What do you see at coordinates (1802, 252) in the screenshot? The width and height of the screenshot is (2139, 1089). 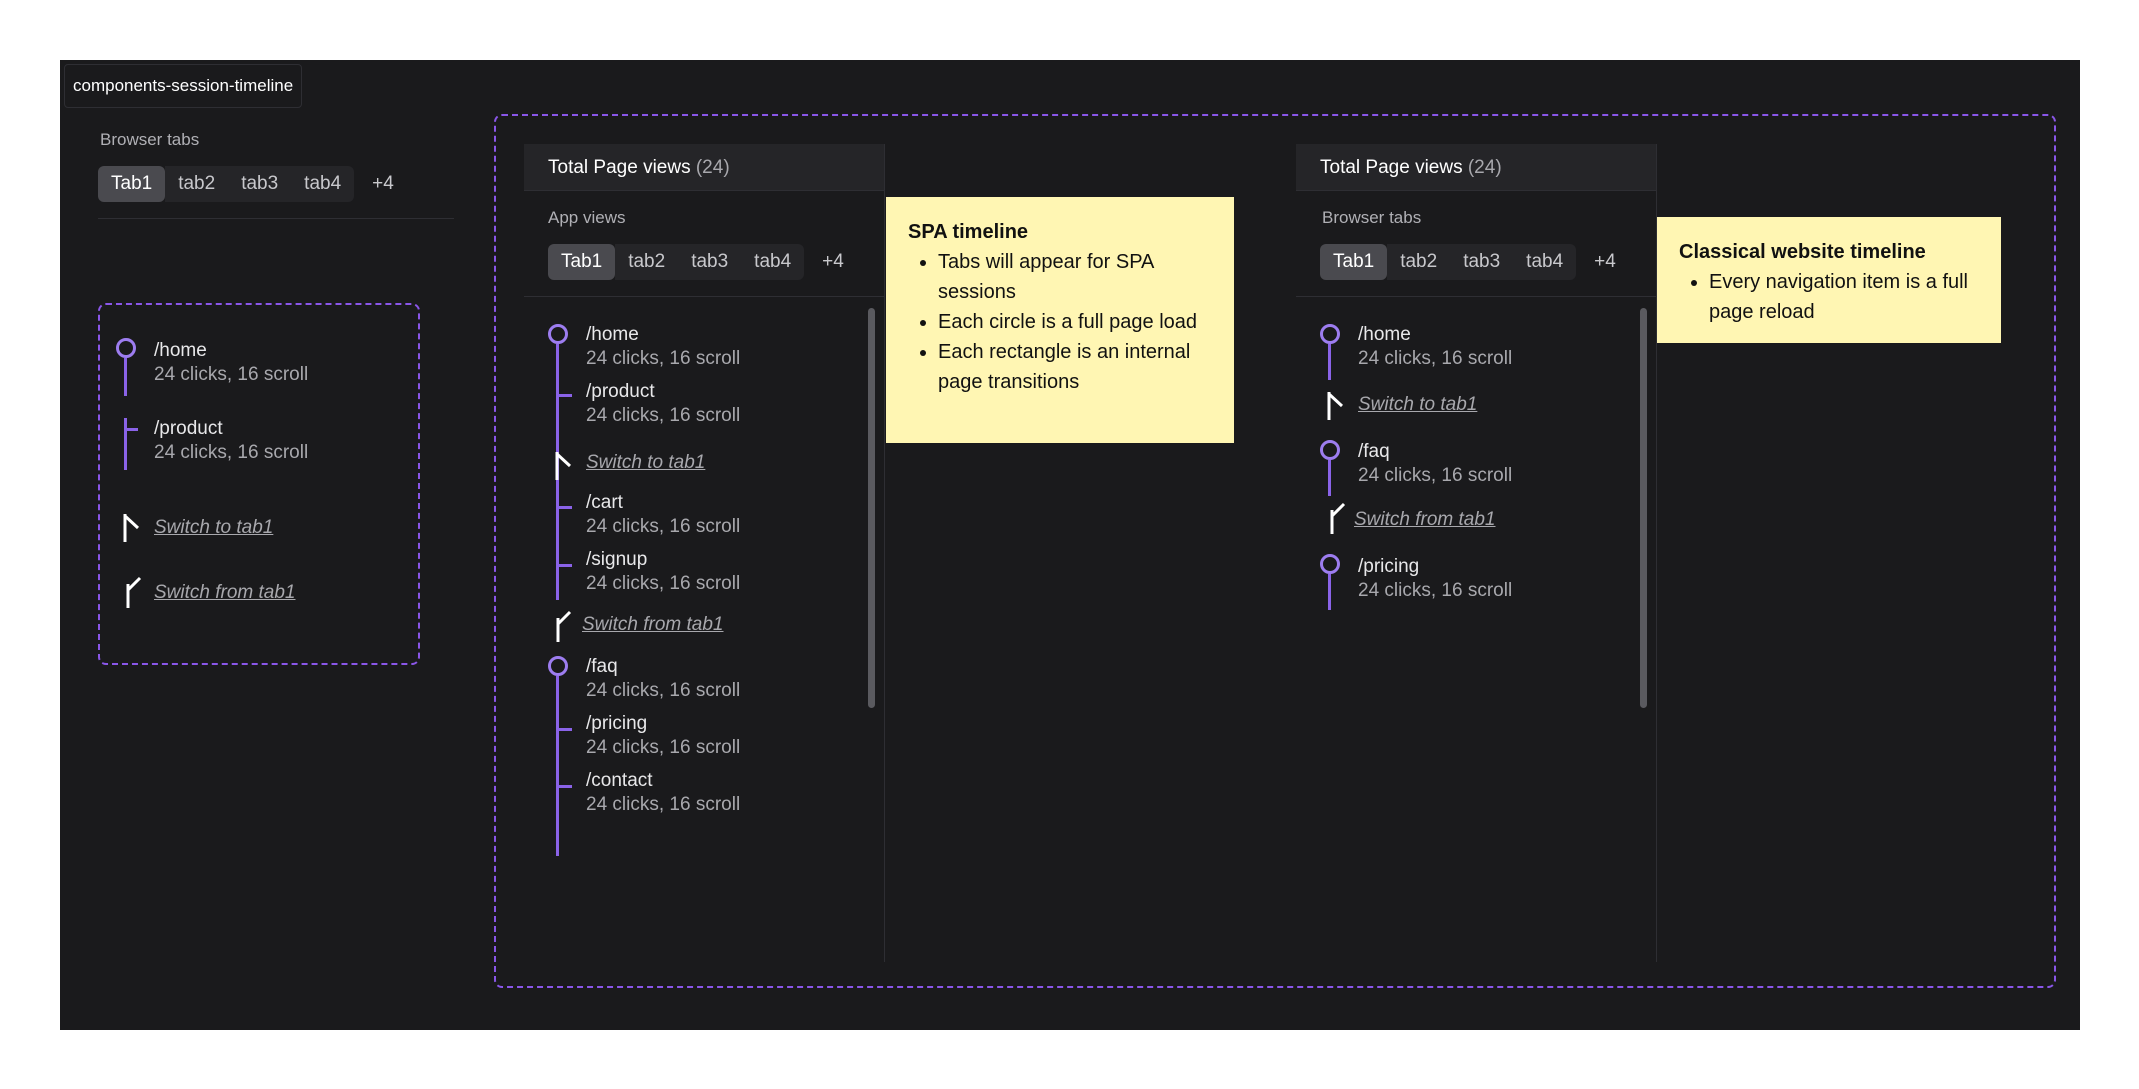 I see `note-title: Classical website timeline` at bounding box center [1802, 252].